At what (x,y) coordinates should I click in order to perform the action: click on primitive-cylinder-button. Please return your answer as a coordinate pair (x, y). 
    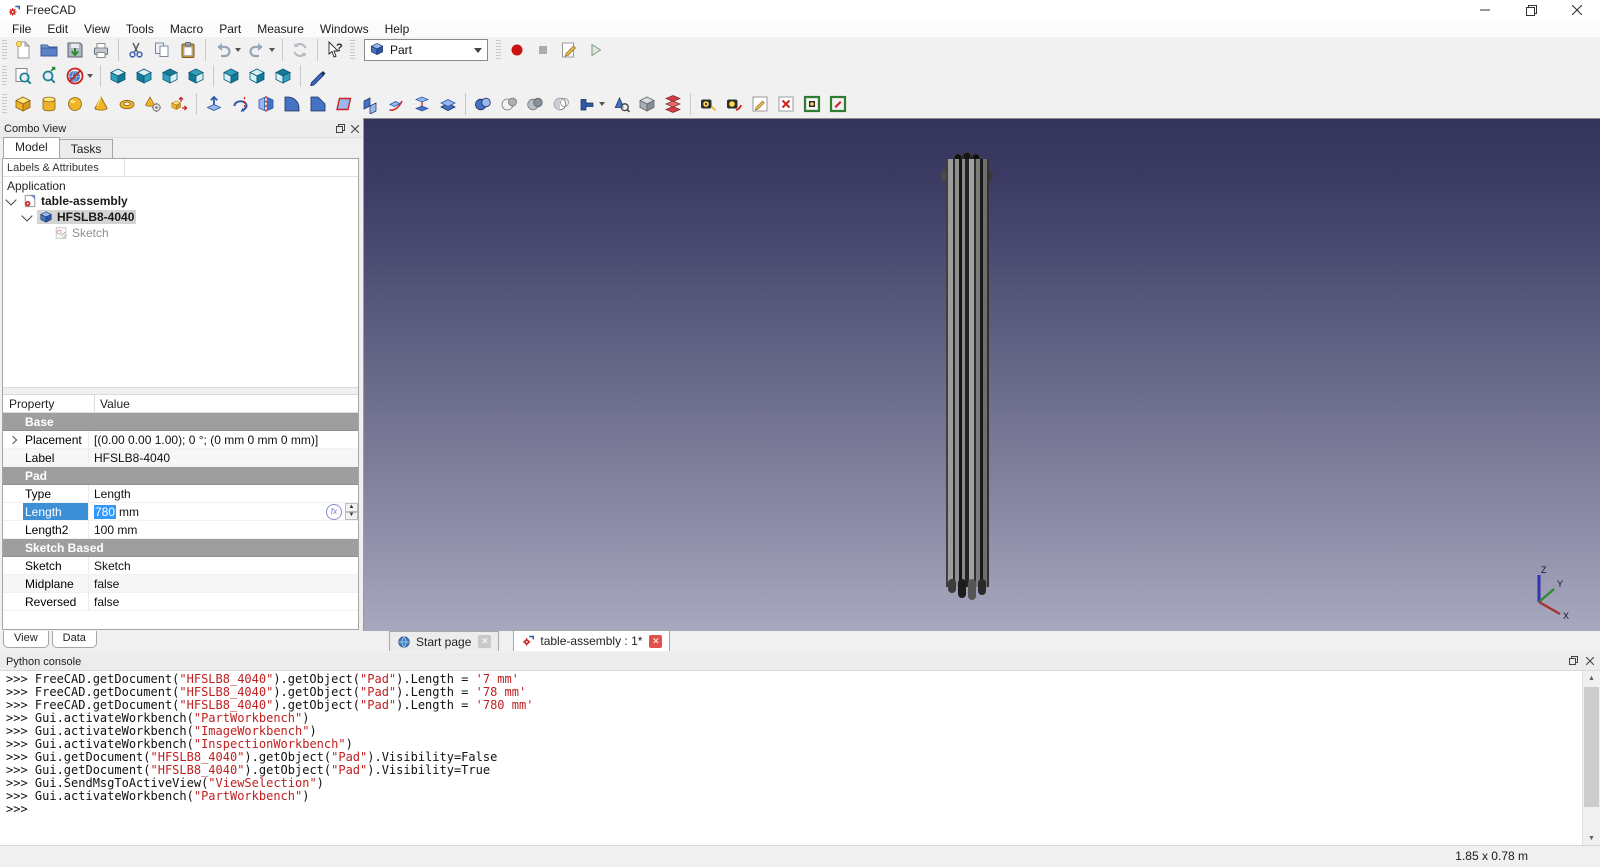
    Looking at the image, I should click on (49, 104).